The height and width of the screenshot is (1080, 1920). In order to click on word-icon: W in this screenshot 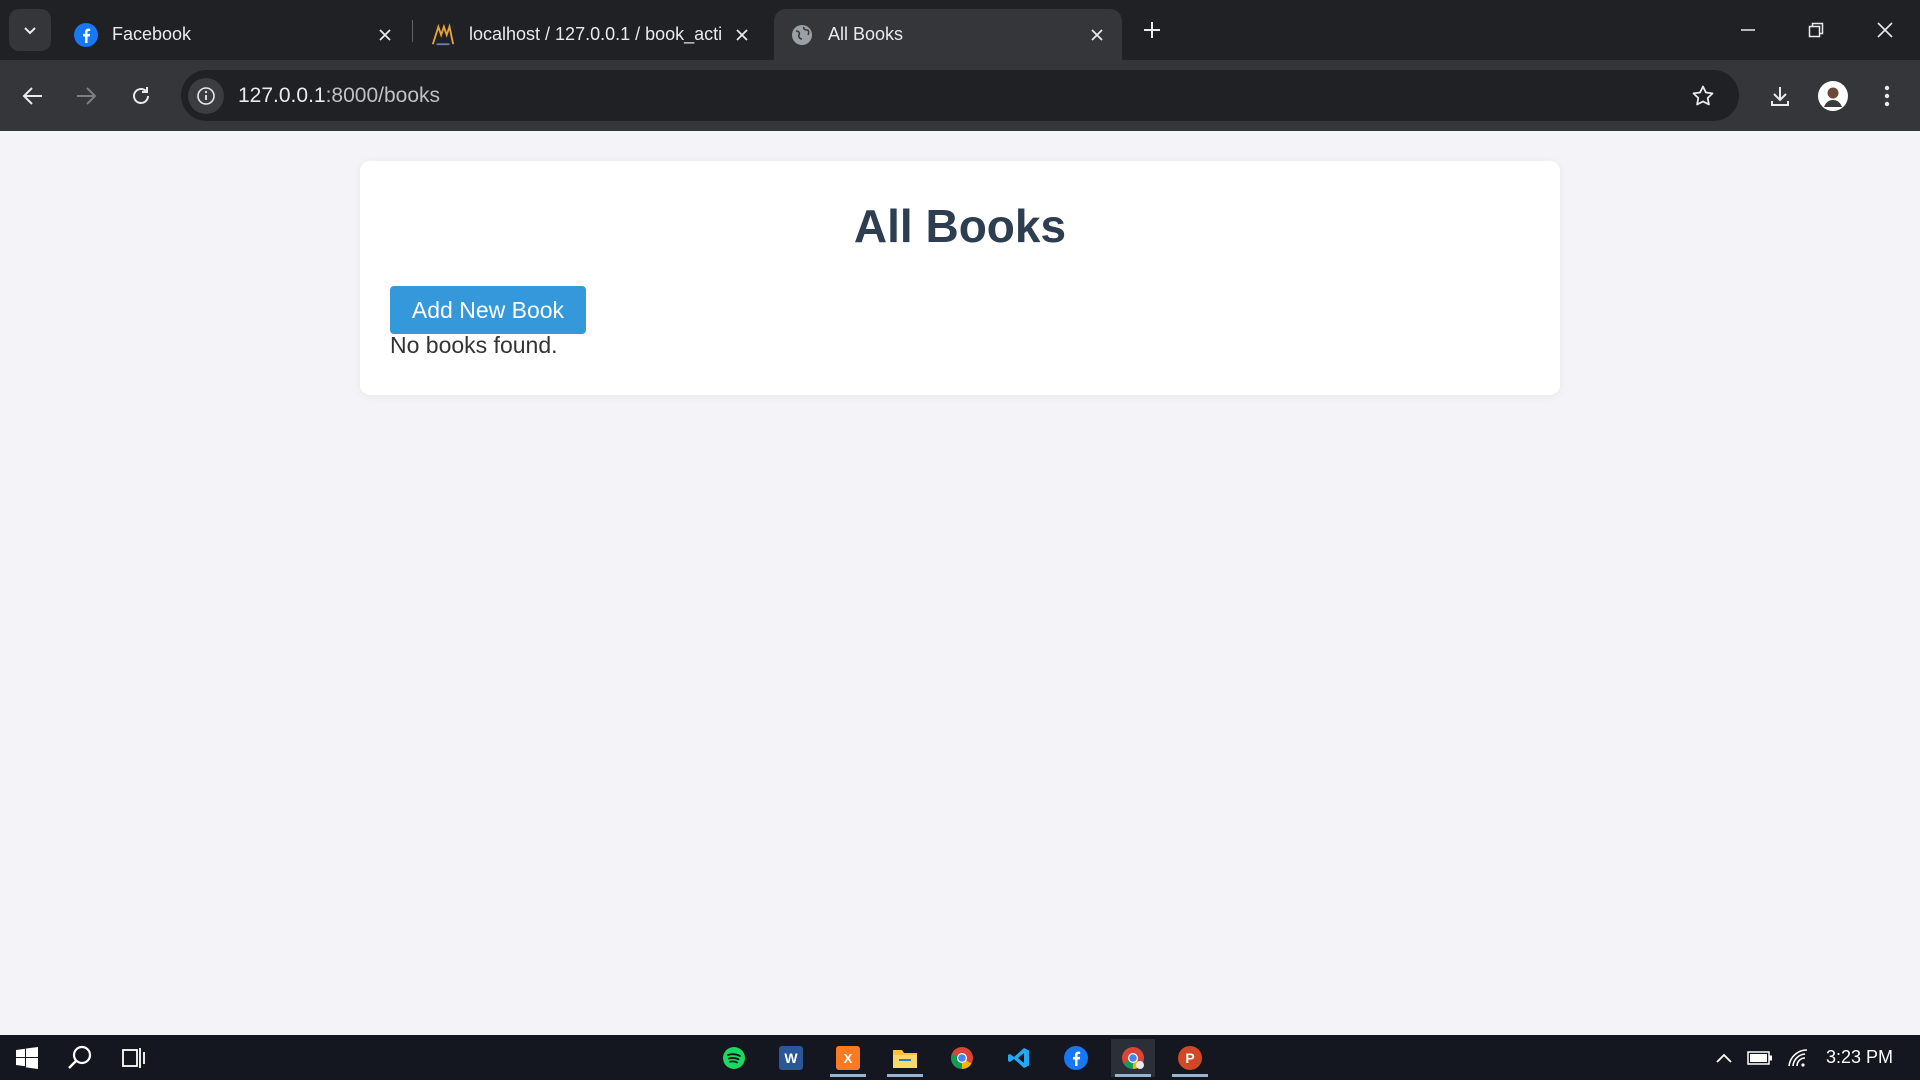, I will do `click(791, 1058)`.